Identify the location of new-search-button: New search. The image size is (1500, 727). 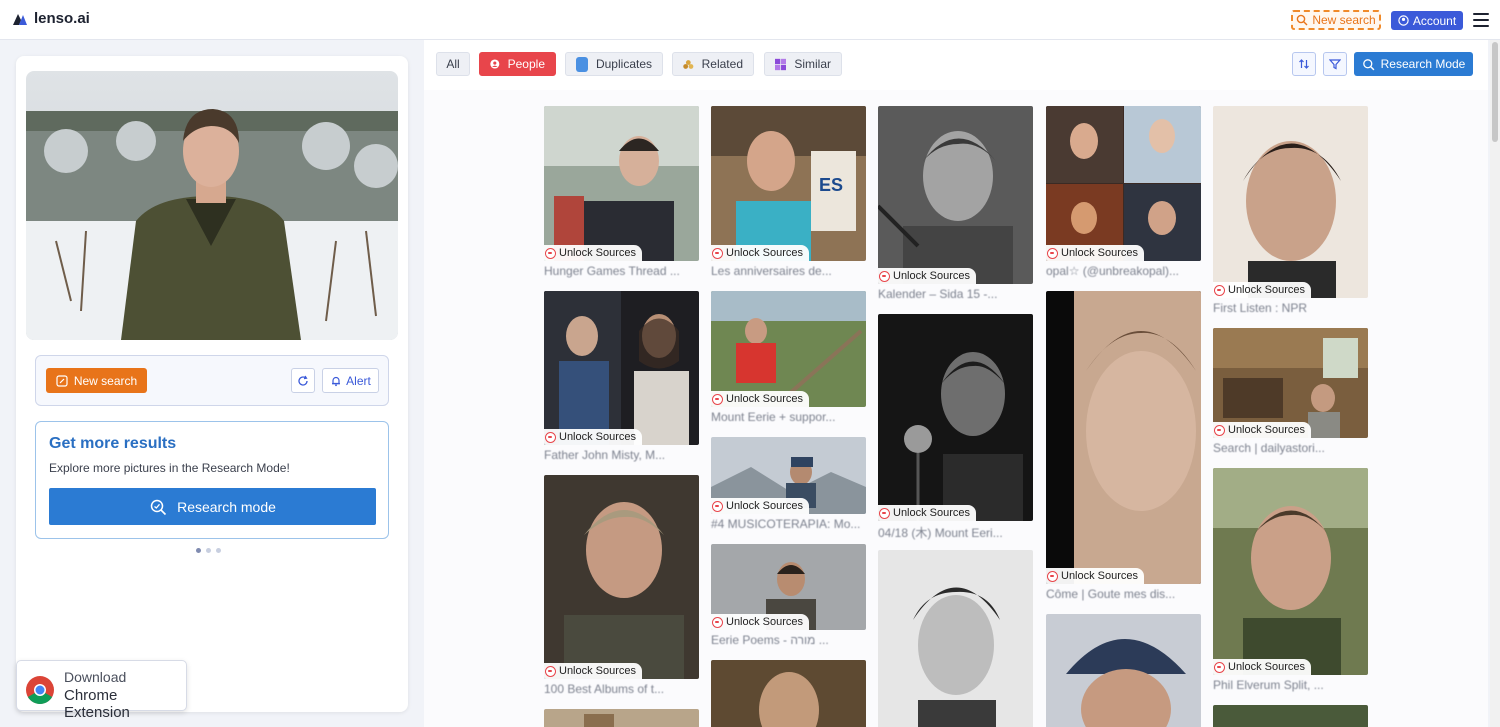
(96, 380).